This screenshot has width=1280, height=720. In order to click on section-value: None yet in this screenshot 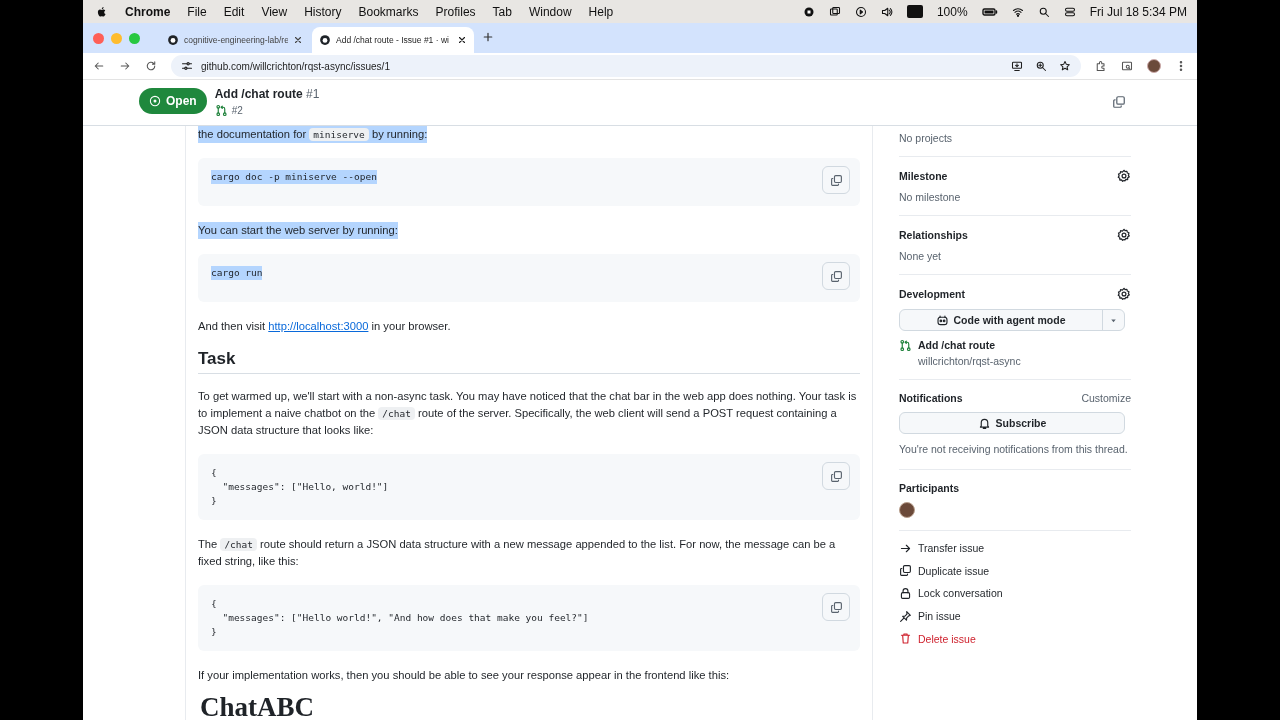, I will do `click(921, 256)`.